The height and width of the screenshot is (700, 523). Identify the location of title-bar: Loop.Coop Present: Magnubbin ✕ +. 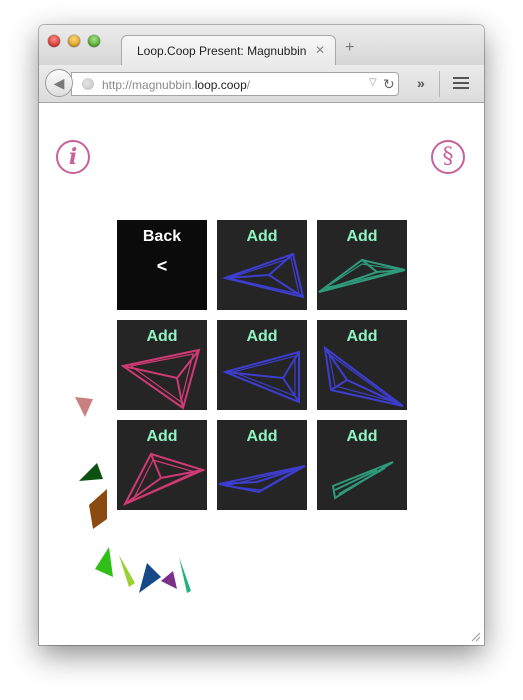
(261, 45).